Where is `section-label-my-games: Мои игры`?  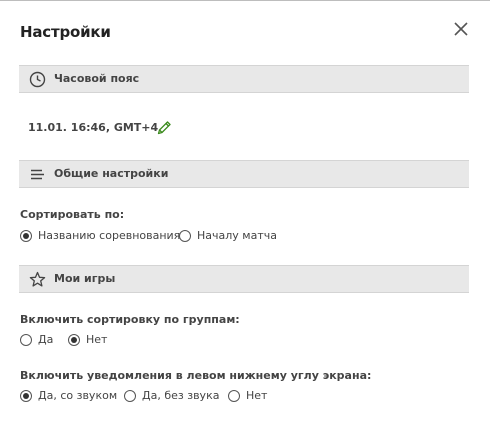
section-label-my-games: Мои игры is located at coordinates (85, 278).